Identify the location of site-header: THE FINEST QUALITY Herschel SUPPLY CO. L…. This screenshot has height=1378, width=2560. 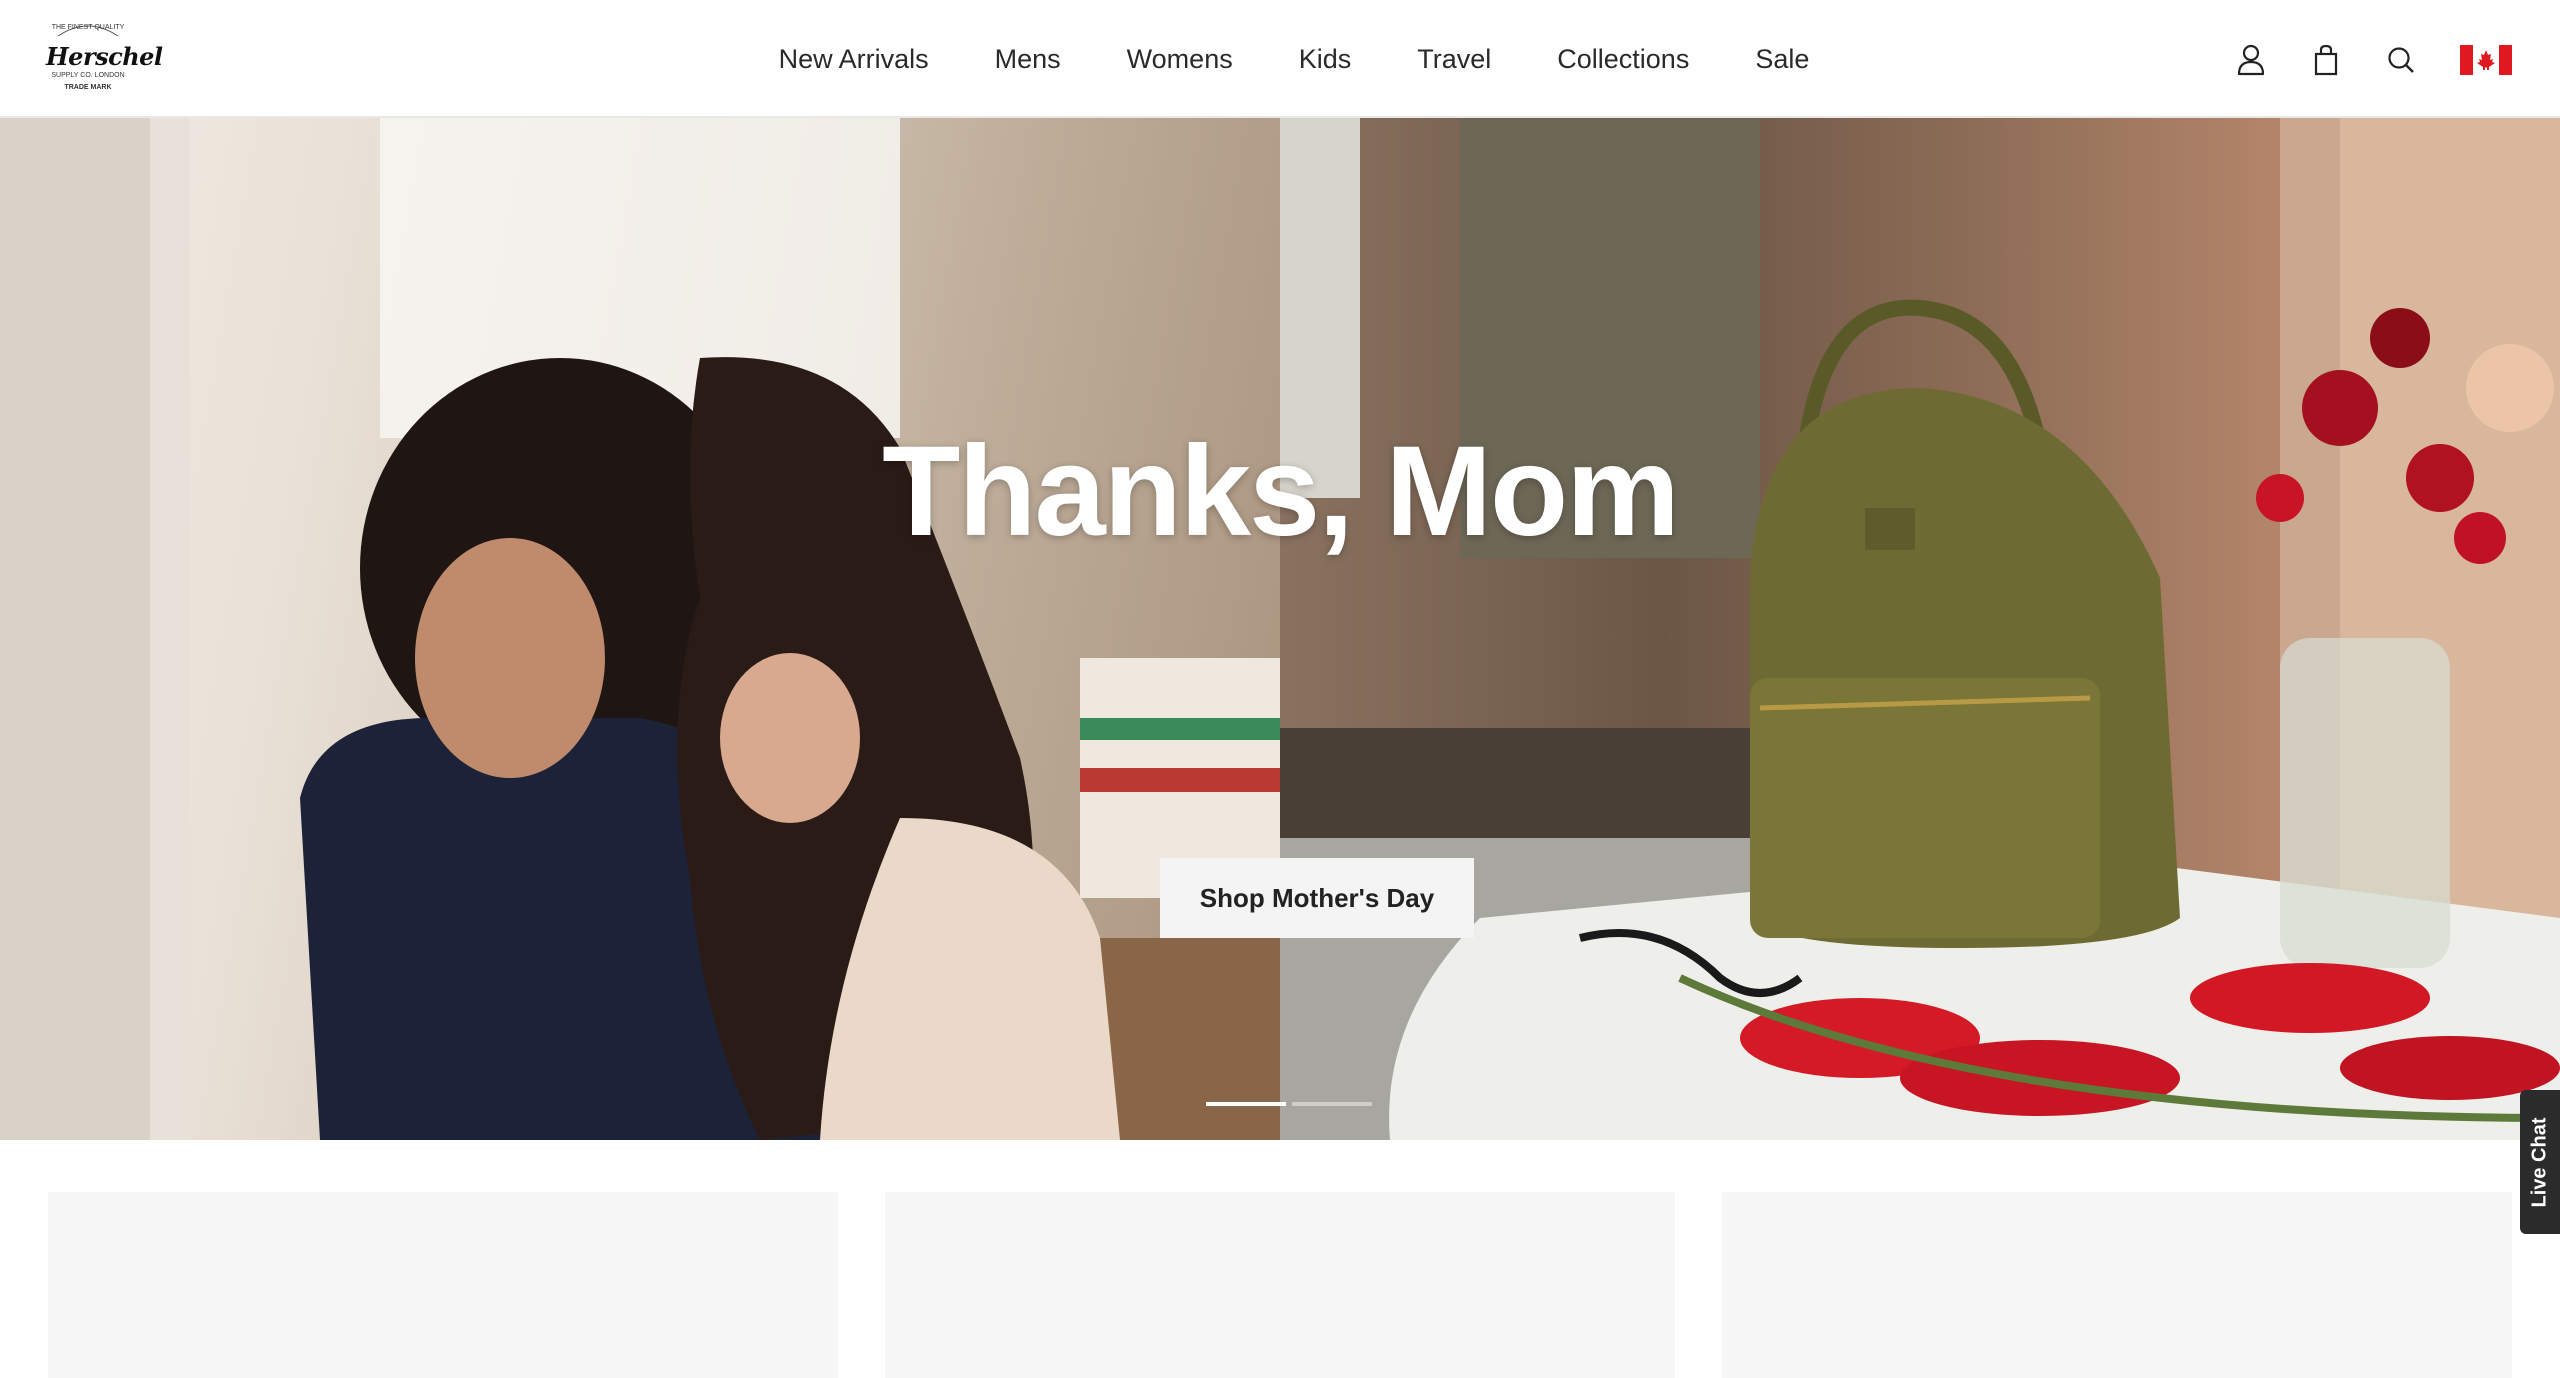
(1280, 59).